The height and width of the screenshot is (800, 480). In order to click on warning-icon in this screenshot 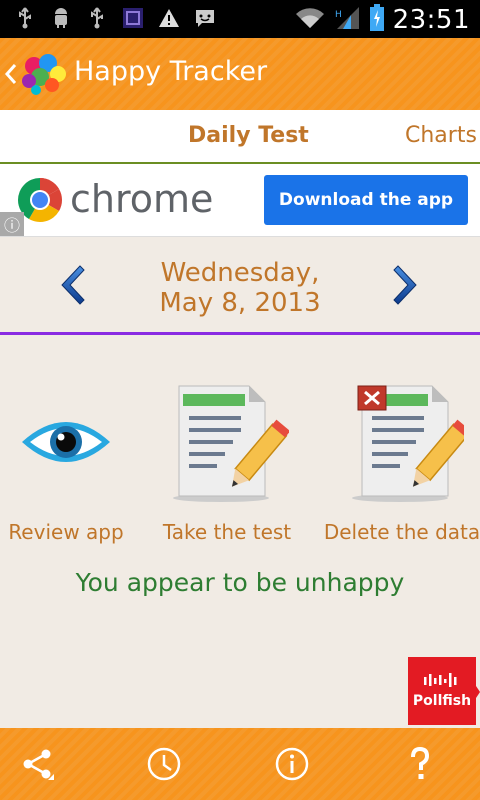, I will do `click(169, 18)`.